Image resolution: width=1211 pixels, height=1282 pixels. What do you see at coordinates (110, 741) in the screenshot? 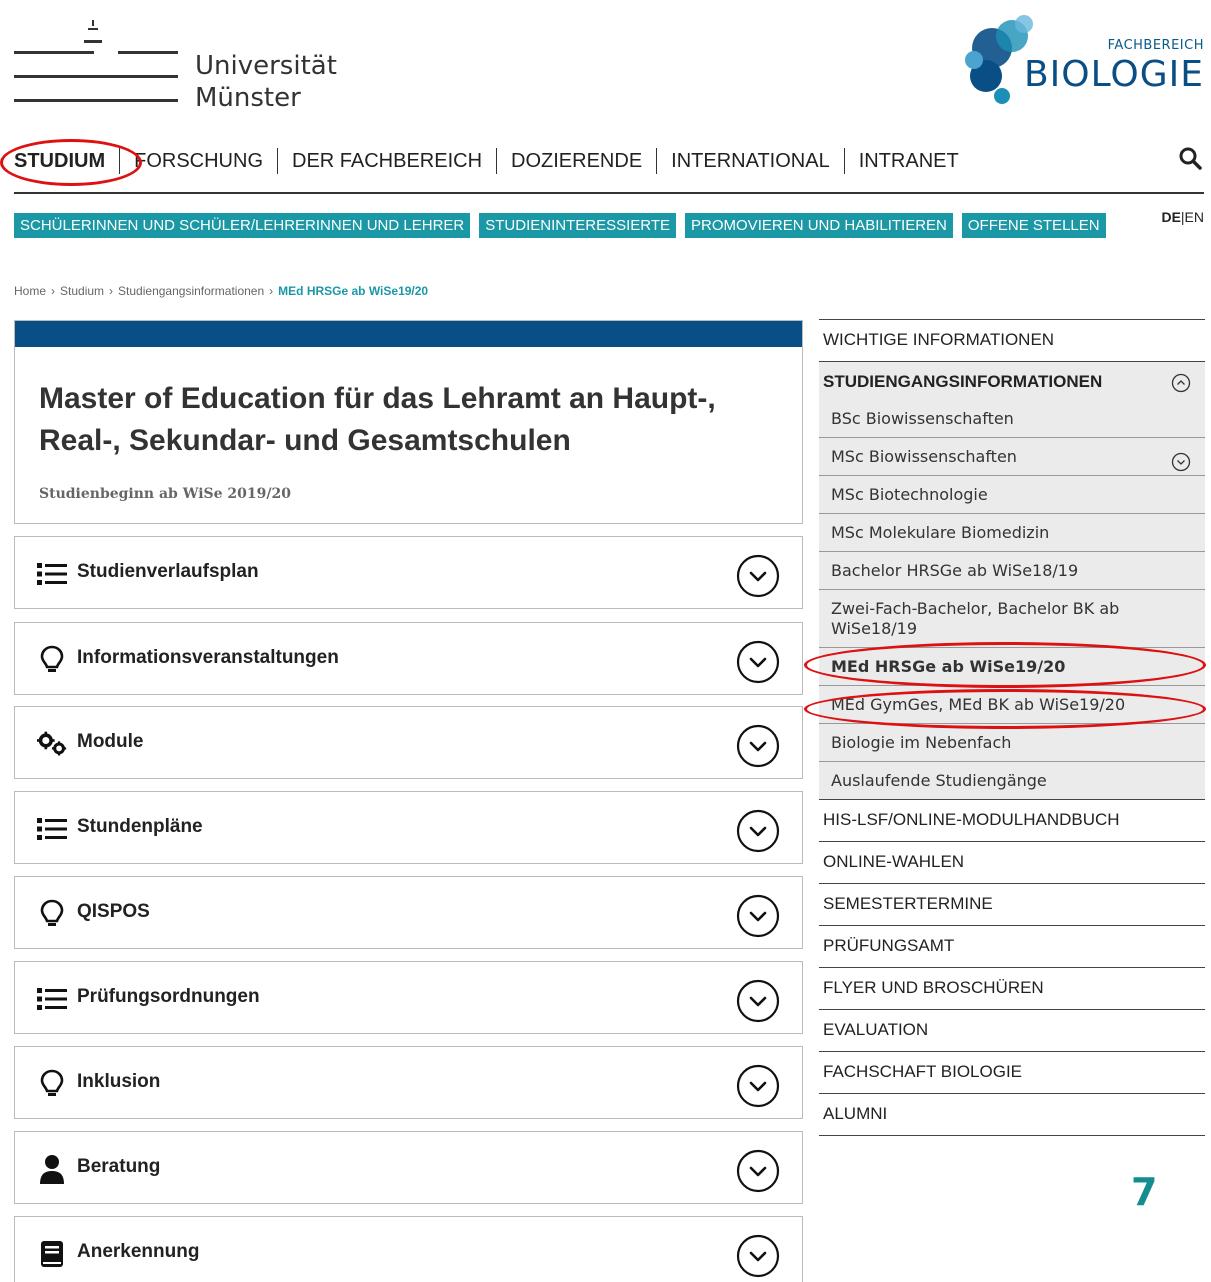
I see `accordion-label: Module` at bounding box center [110, 741].